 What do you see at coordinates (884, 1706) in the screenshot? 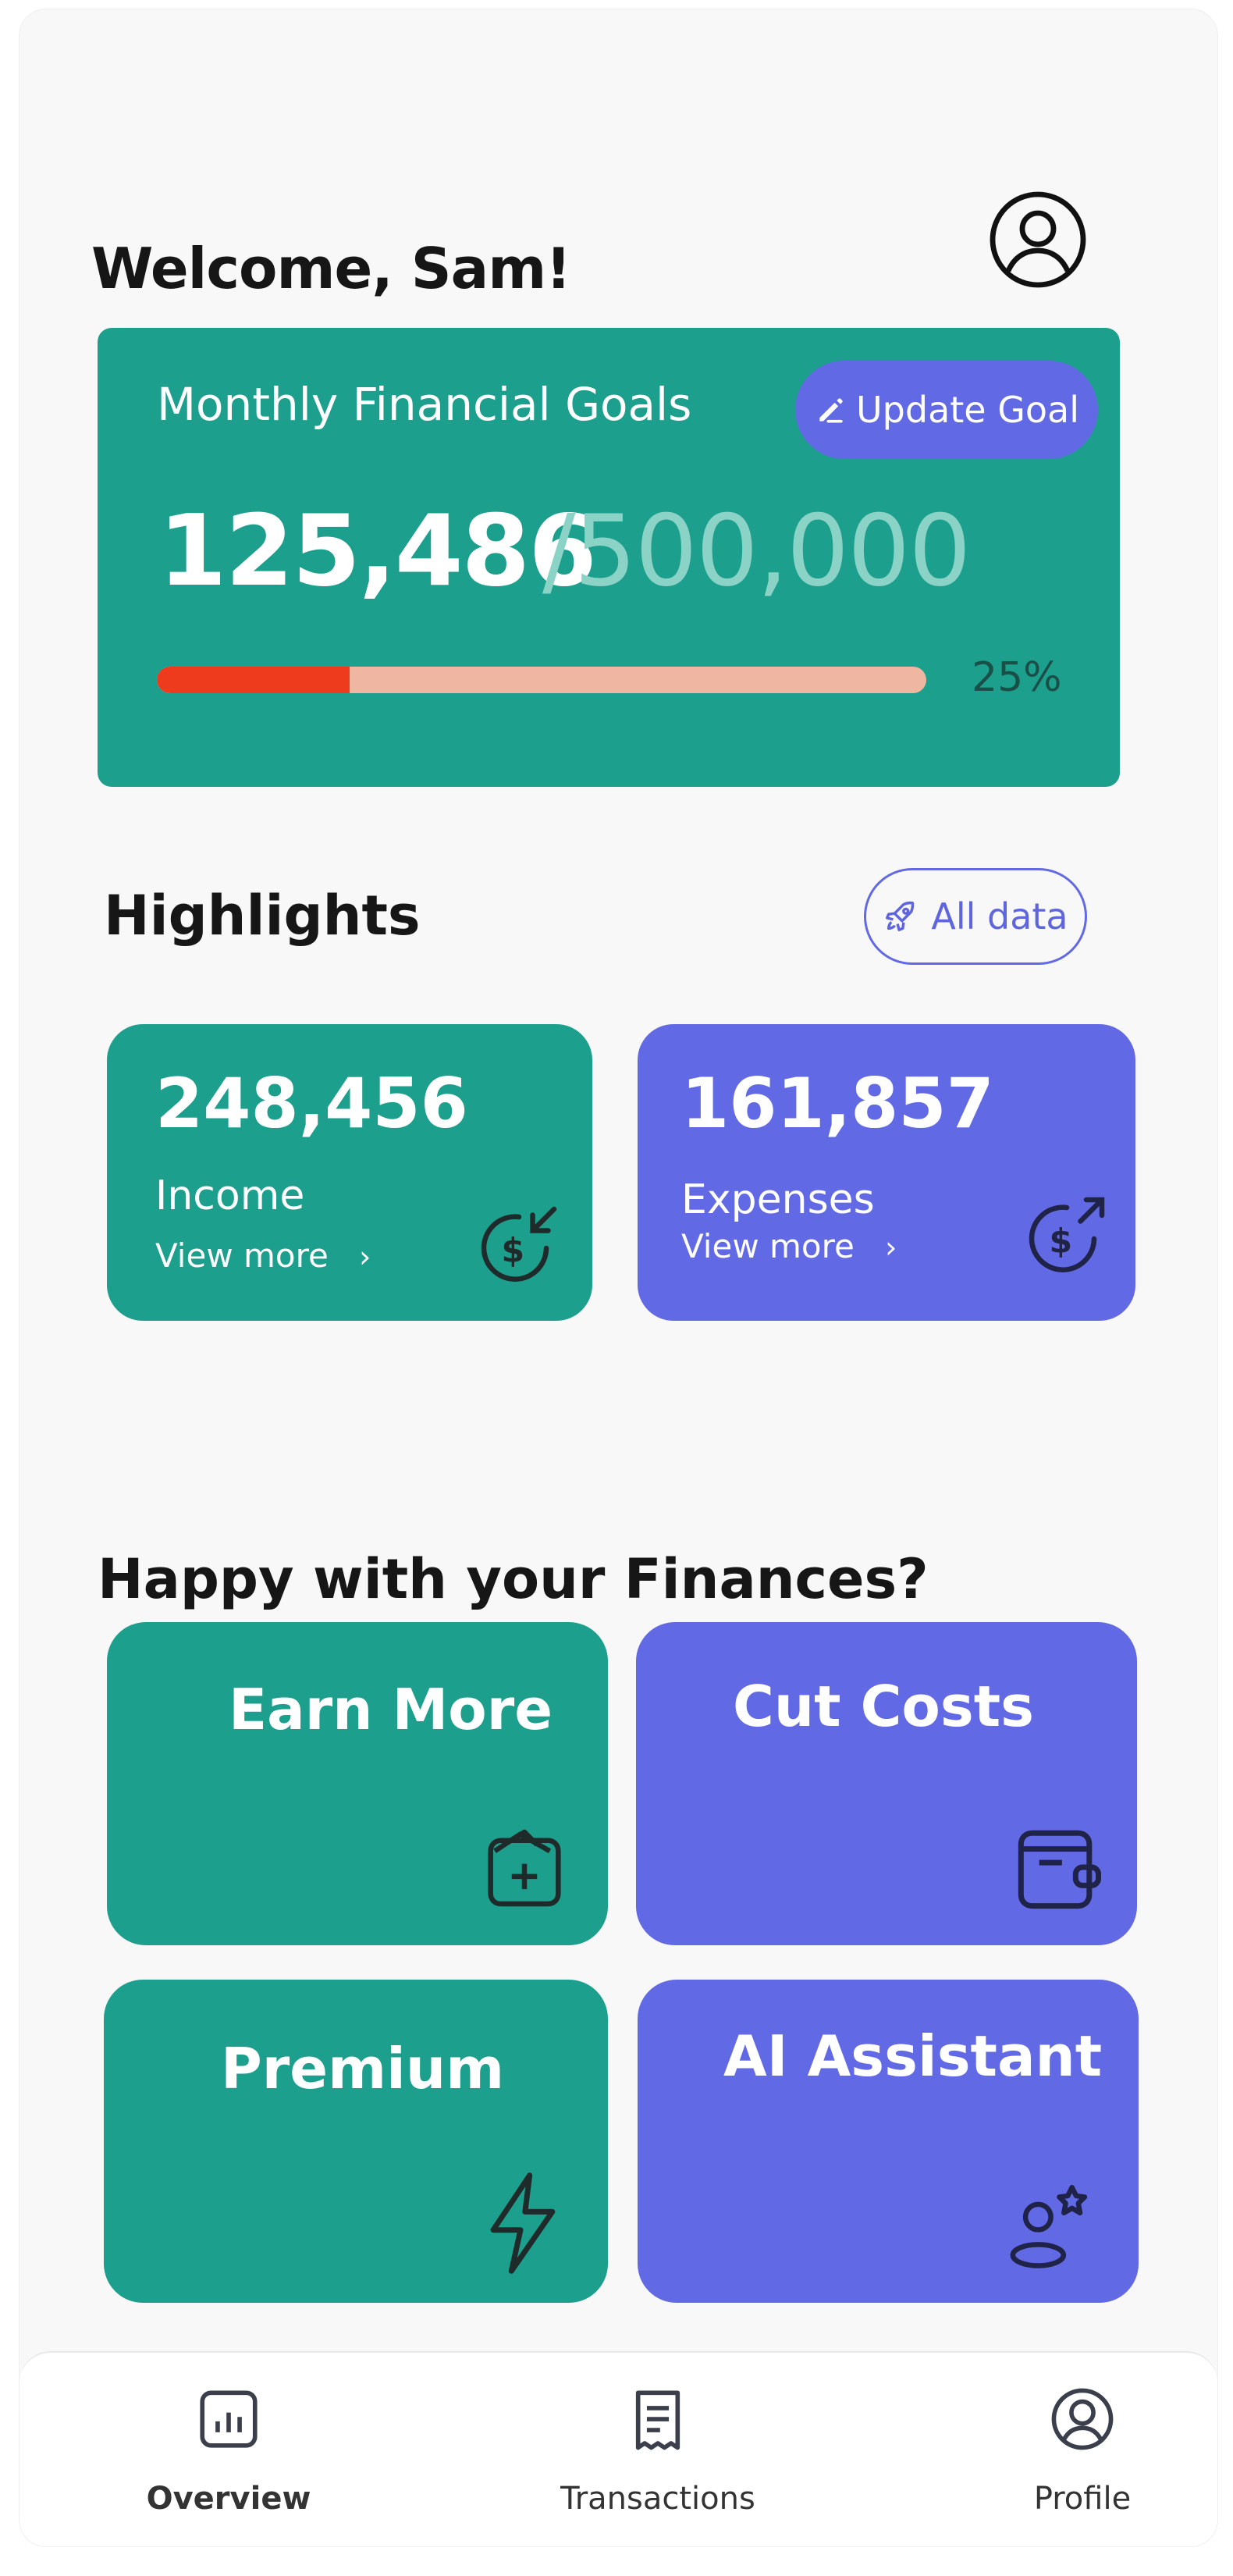
I see `cut-costs-label: Cut Costs` at bounding box center [884, 1706].